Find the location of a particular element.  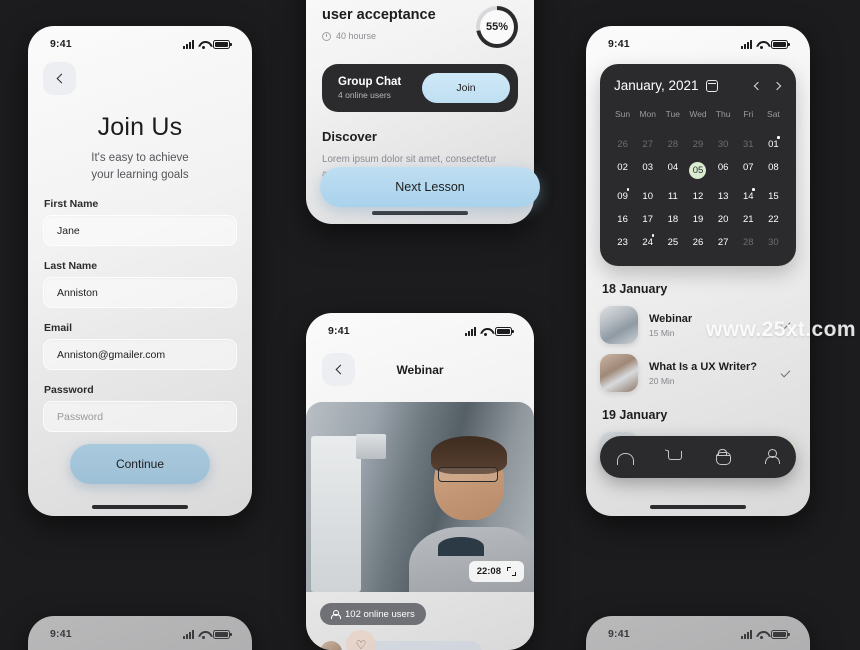

calendar-day: 17 is located at coordinates (647, 219).